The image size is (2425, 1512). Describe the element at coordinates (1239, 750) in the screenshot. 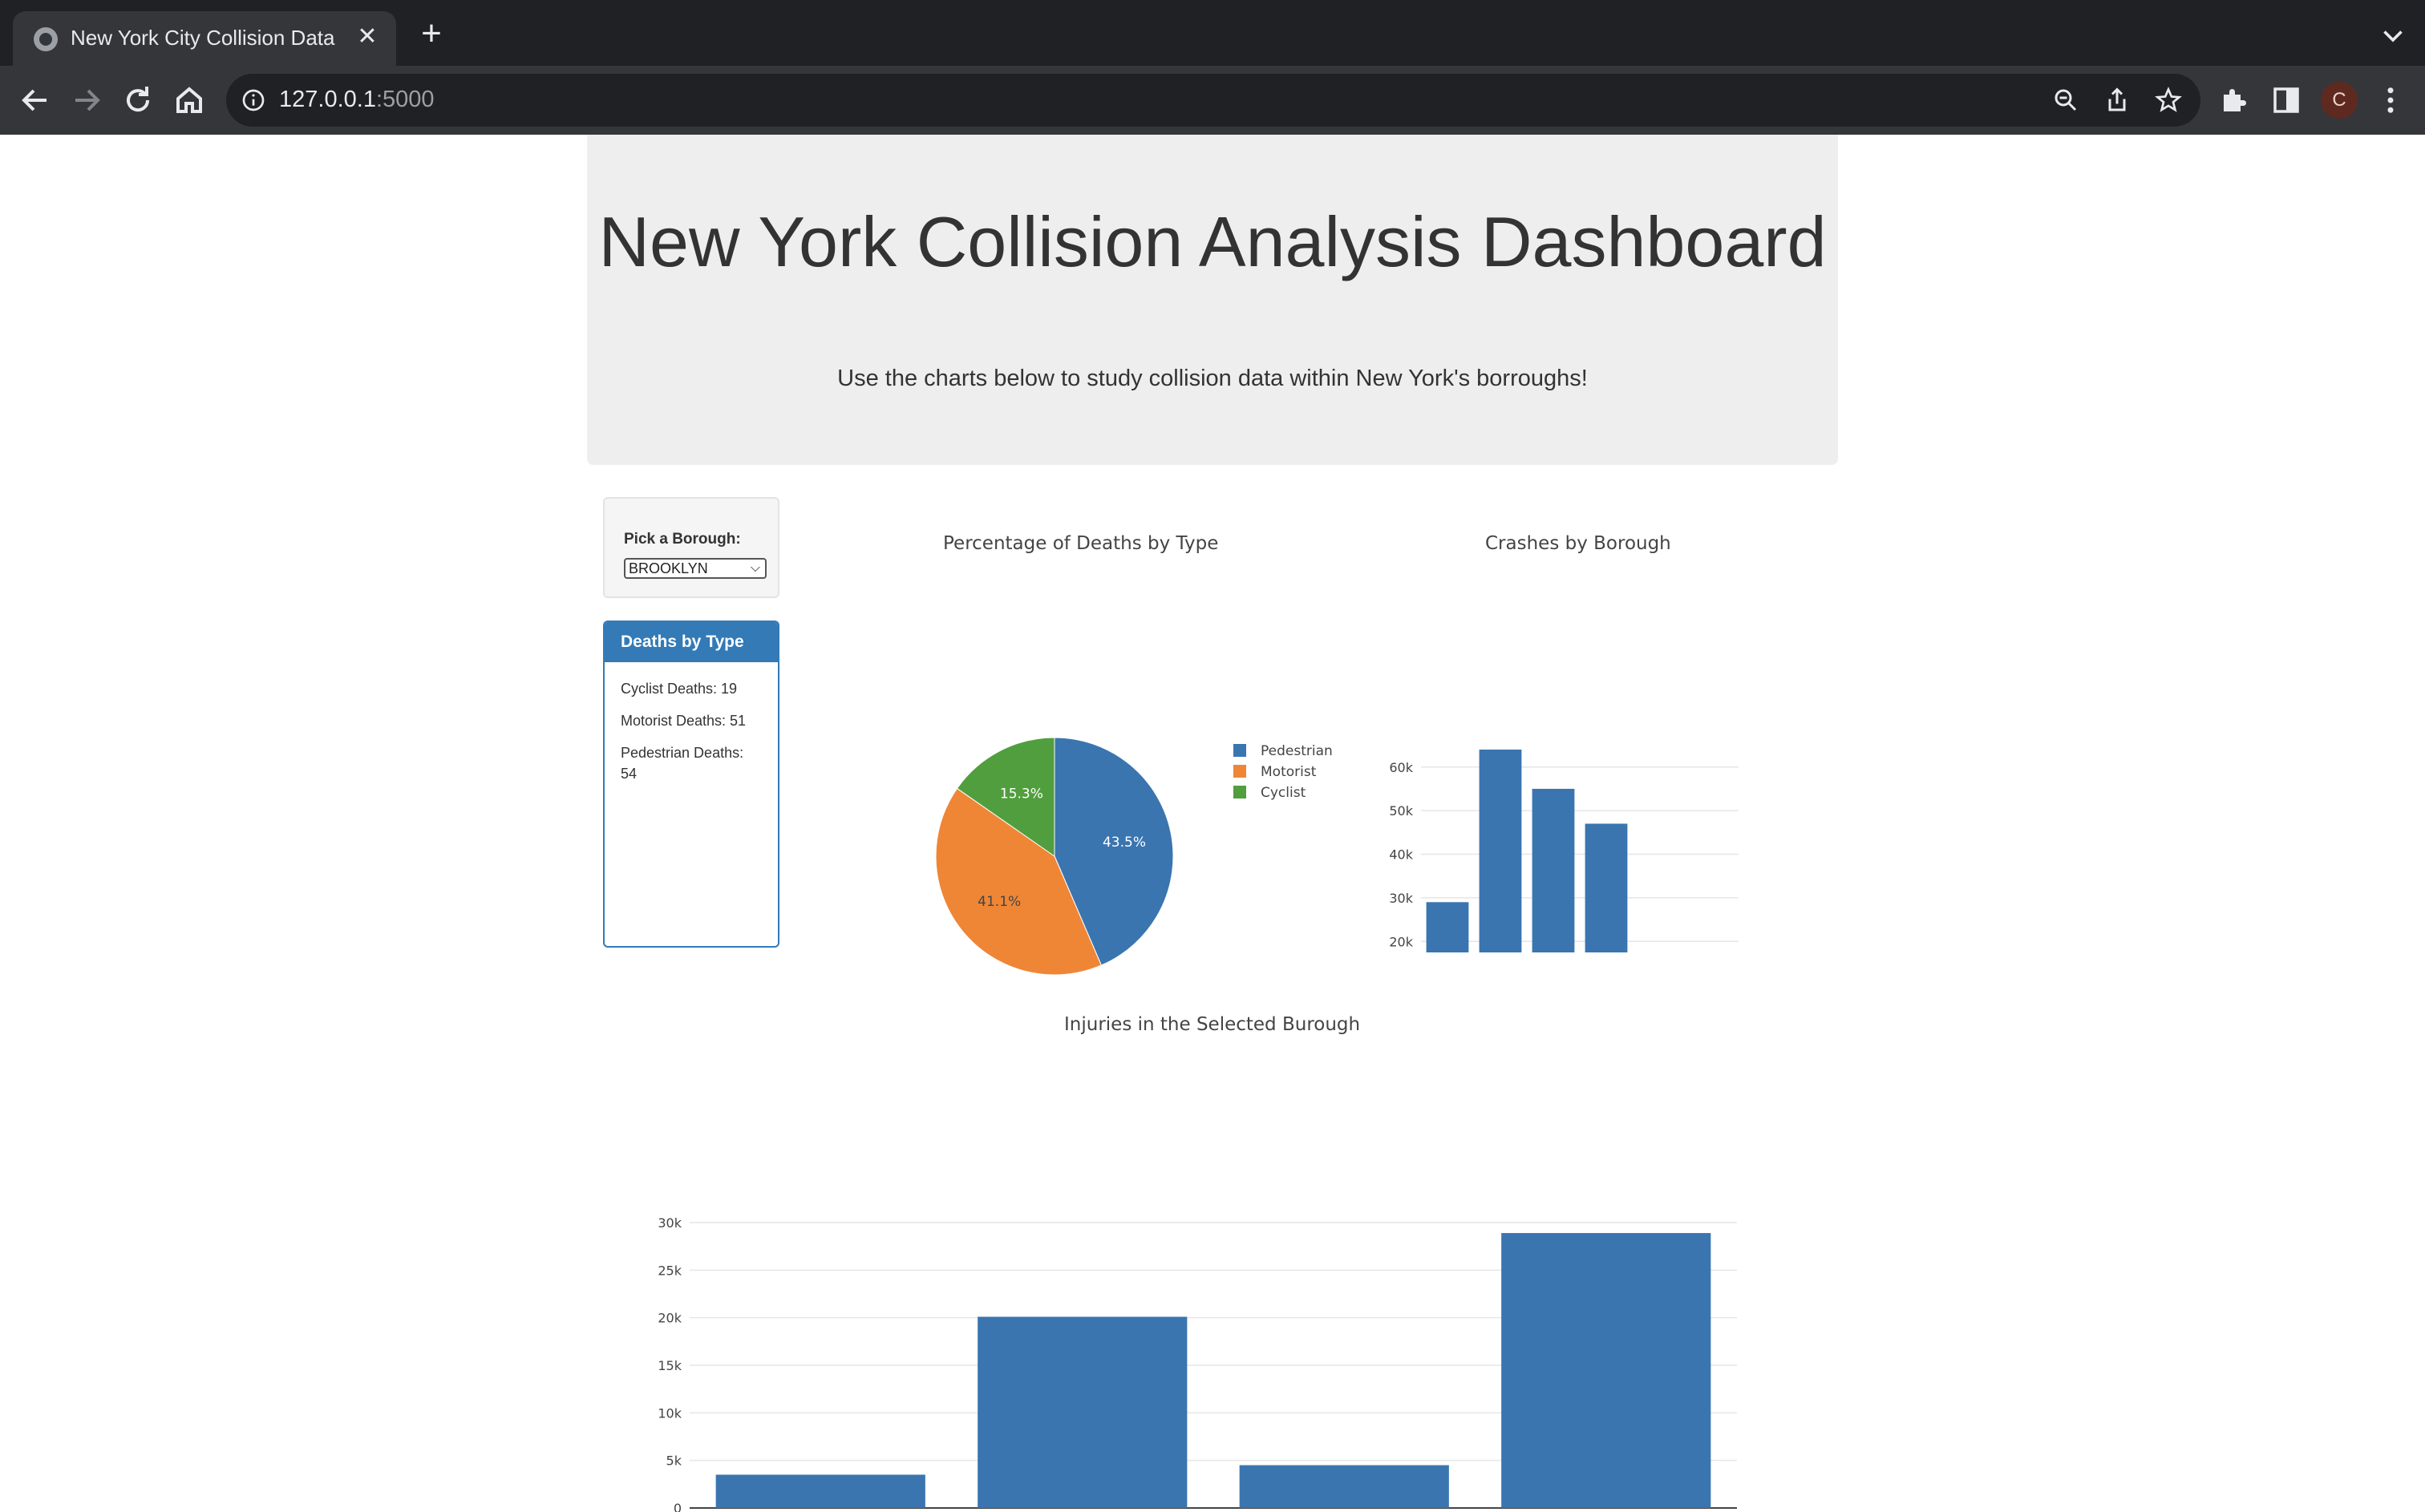

I see `legend-swatch-pedestrian` at that location.